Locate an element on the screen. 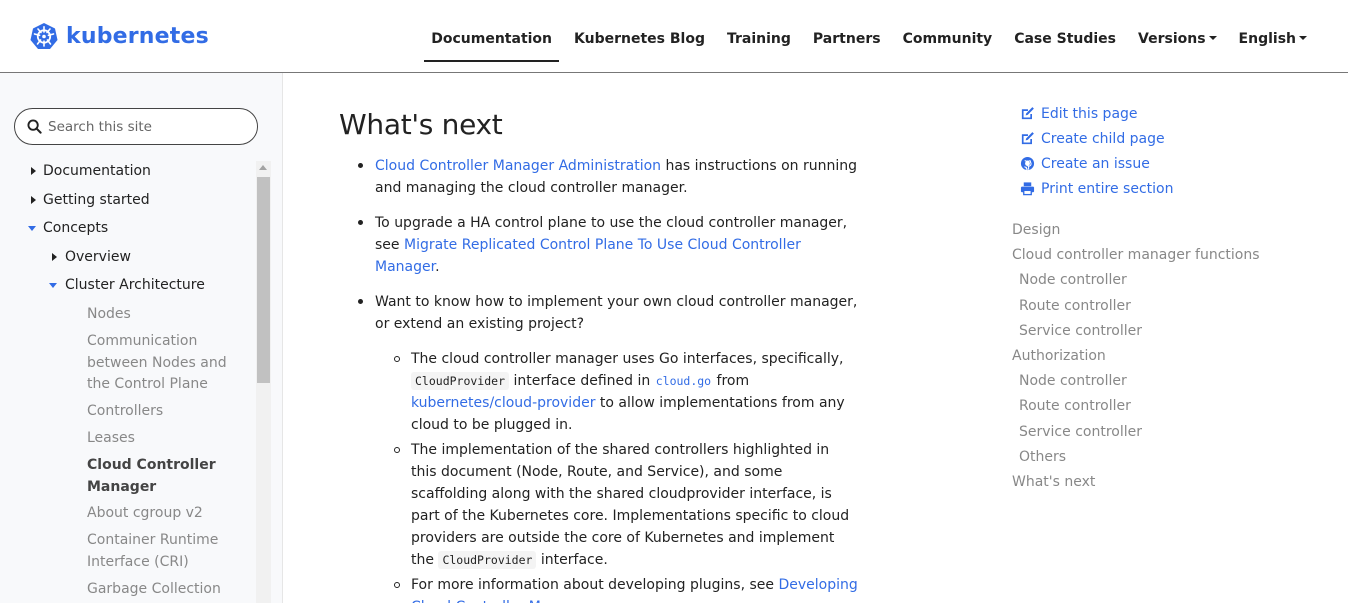 The image size is (1348, 603). toc-auth-route-controller: Route controller is located at coordinates (1136, 406).